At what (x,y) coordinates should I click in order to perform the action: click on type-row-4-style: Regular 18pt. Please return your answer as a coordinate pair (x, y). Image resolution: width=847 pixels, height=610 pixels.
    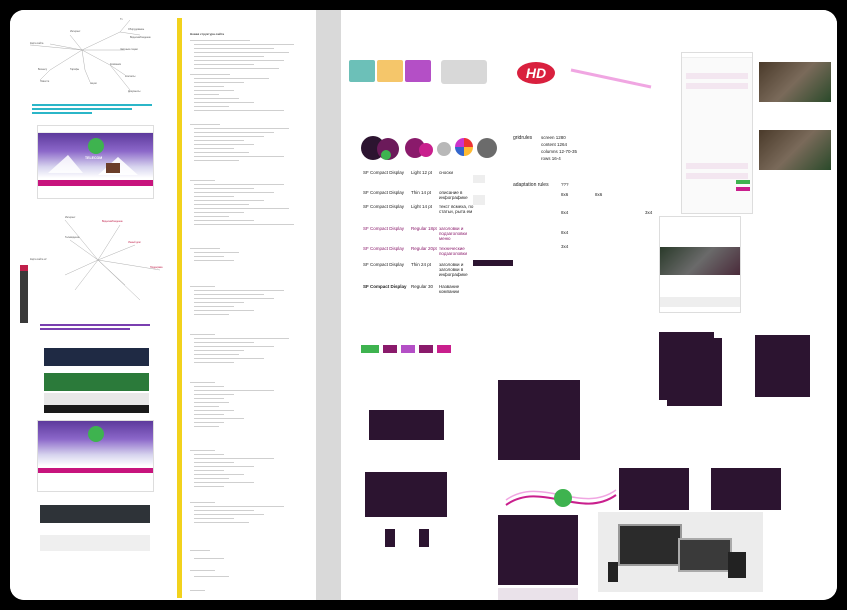
    Looking at the image, I should click on (424, 228).